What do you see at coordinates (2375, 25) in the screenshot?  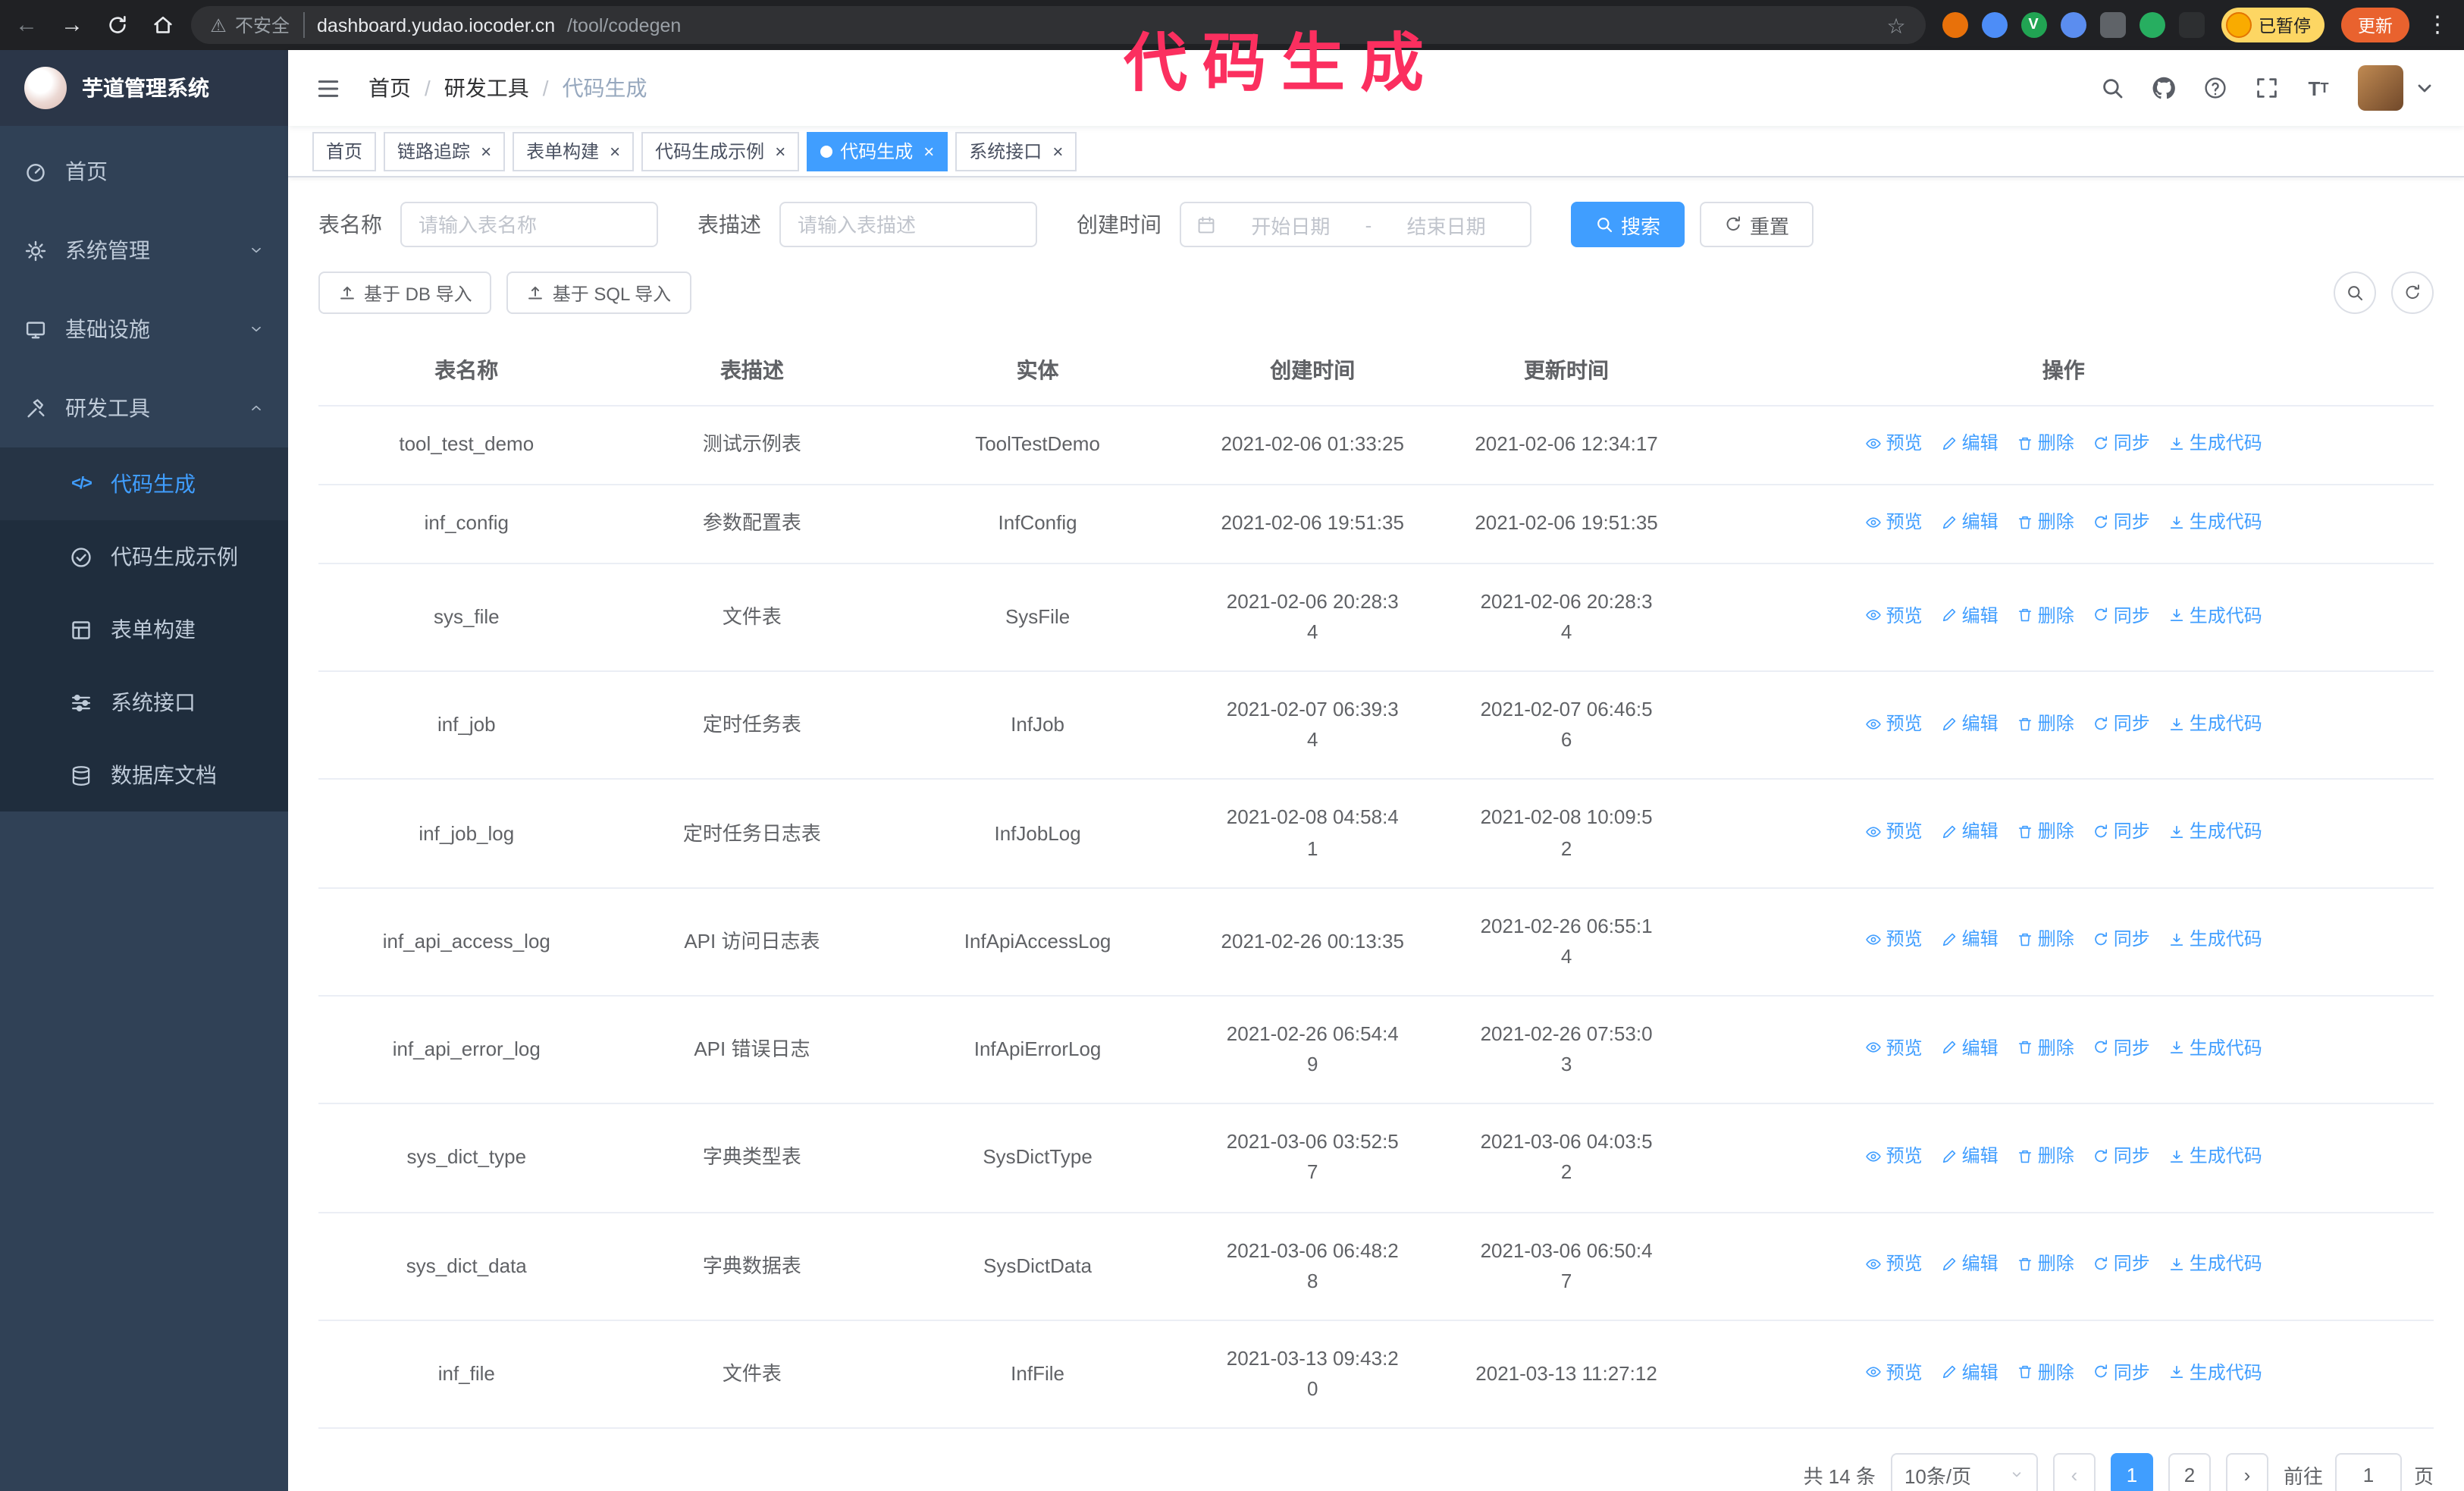 I see `browser-update-button: 更新` at bounding box center [2375, 25].